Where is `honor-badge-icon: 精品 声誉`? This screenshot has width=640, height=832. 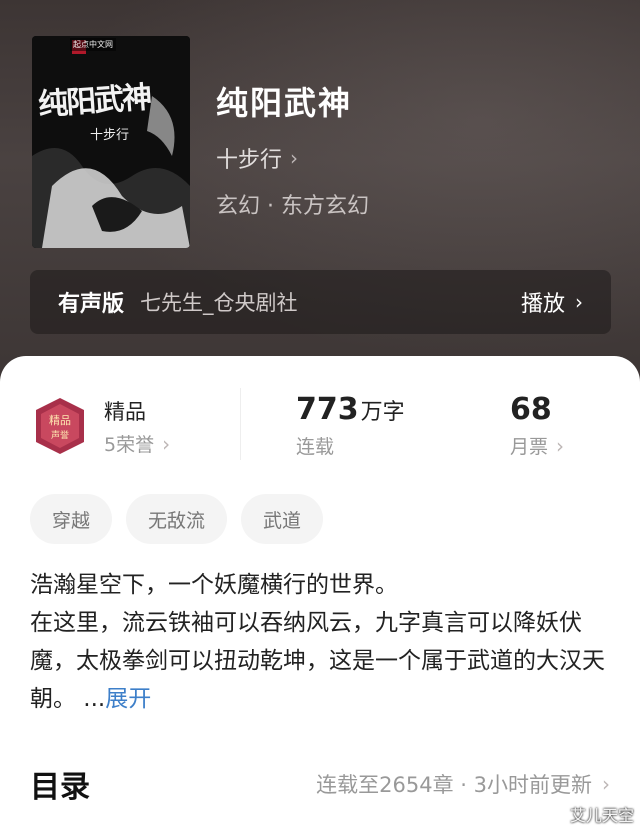 honor-badge-icon: 精品 声誉 is located at coordinates (60, 426).